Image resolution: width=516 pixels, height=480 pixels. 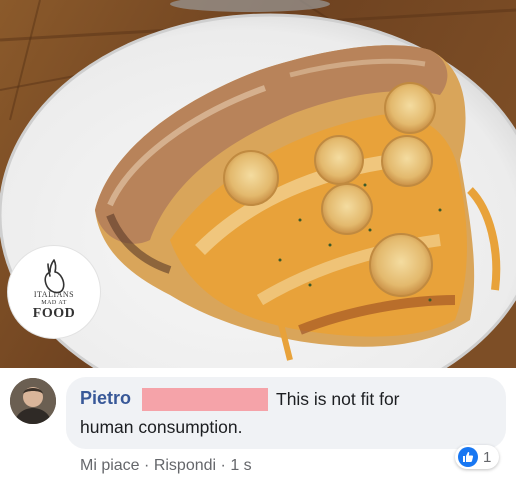 What do you see at coordinates (185, 465) in the screenshot?
I see `reply-link: Rispondi` at bounding box center [185, 465].